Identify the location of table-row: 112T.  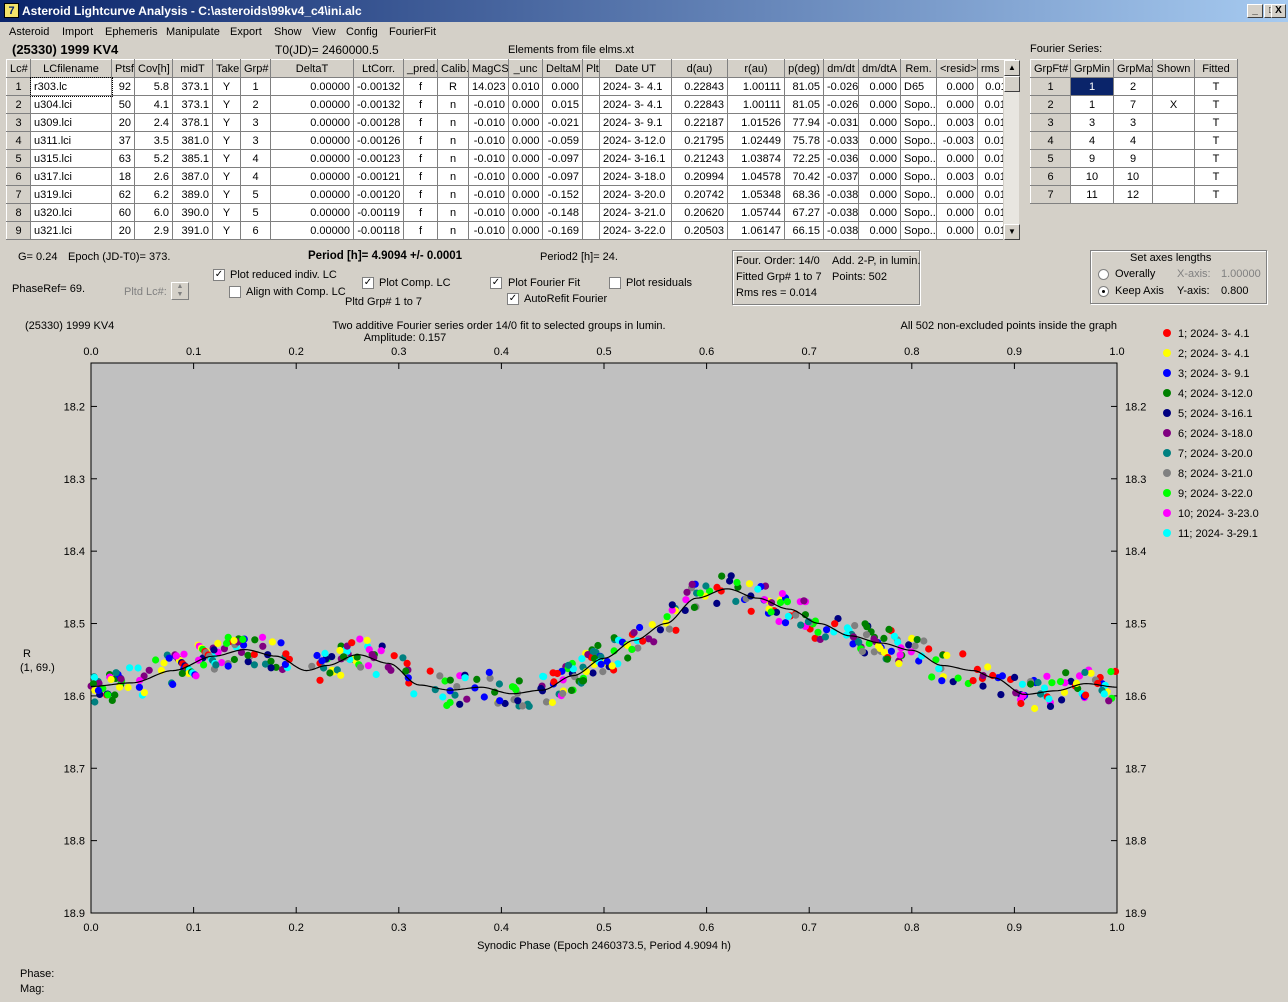
(1134, 86).